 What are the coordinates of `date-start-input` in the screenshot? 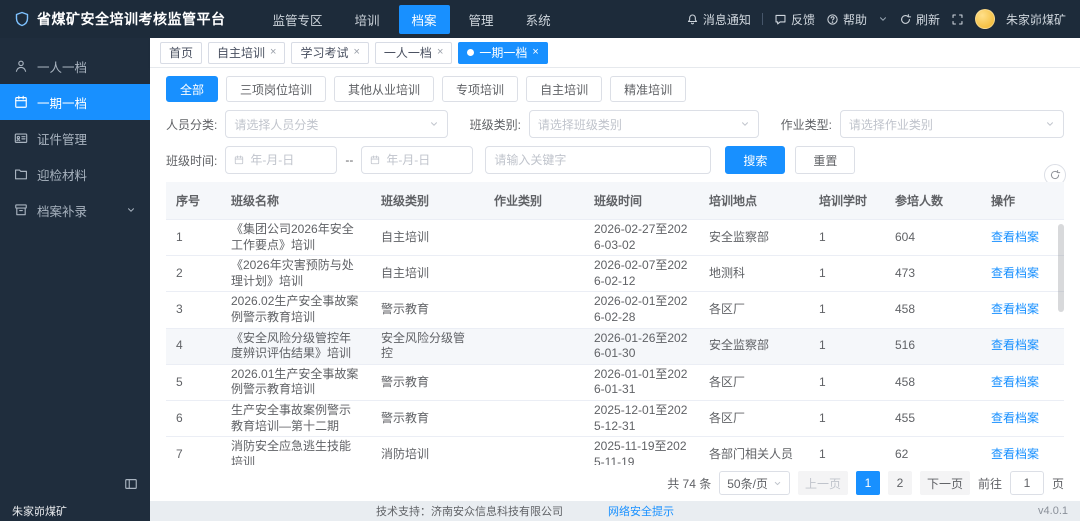 It's located at (281, 160).